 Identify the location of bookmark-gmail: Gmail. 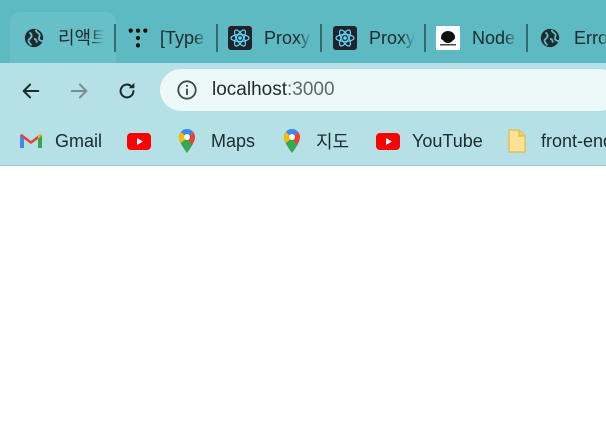
(60, 141).